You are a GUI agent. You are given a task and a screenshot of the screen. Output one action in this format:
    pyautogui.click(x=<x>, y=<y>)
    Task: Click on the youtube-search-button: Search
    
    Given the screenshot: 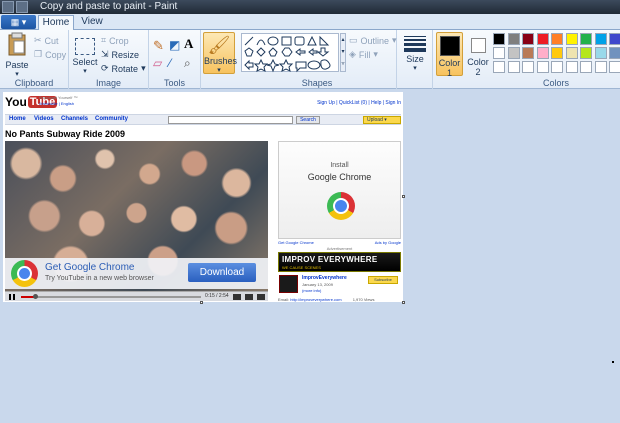 What is the action you would take?
    pyautogui.click(x=308, y=120)
    